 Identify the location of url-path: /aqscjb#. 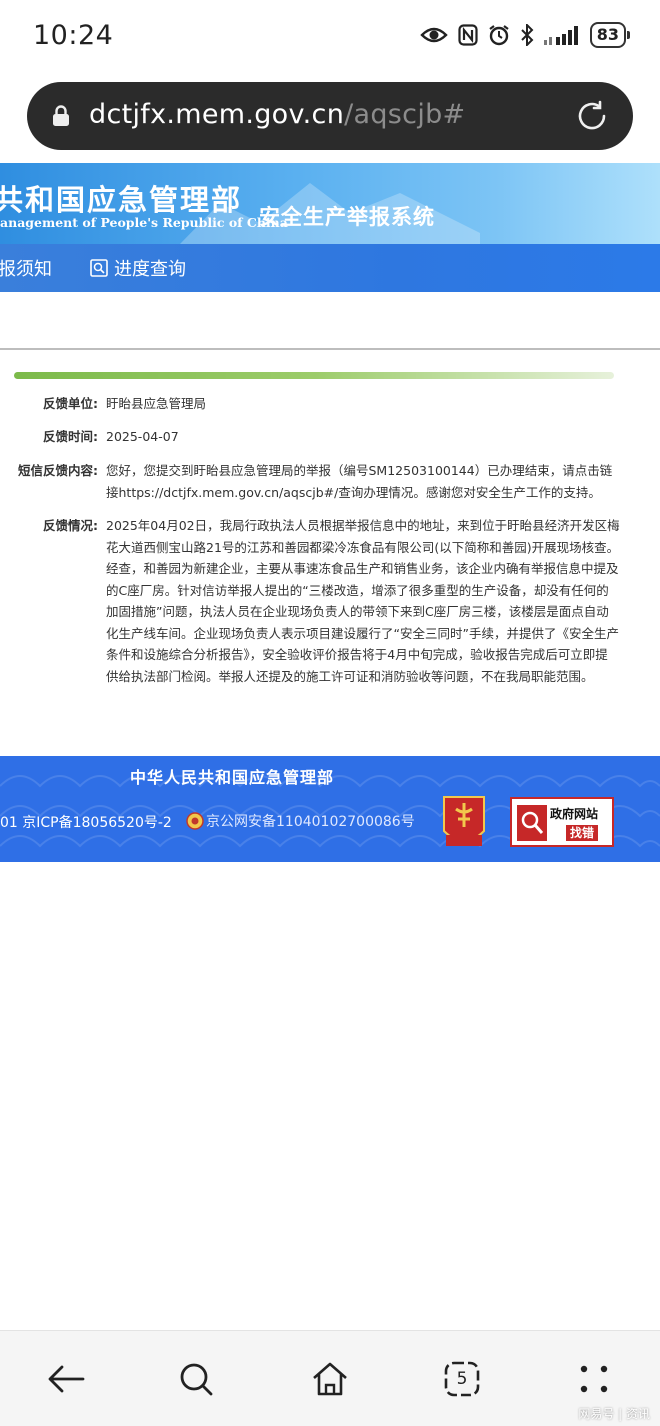
(405, 114).